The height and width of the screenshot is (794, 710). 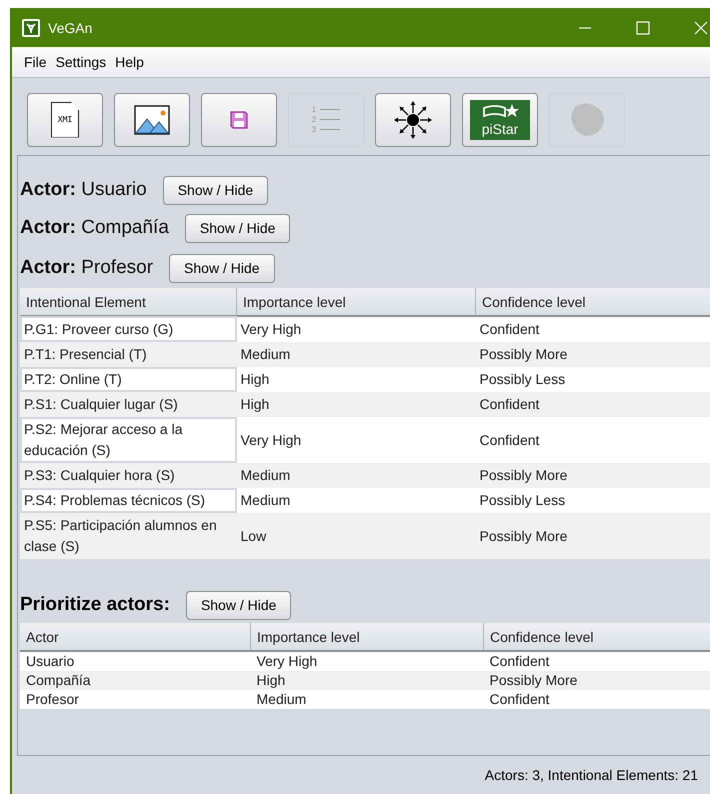 What do you see at coordinates (128, 354) in the screenshot?
I see `table-cell: P.T1: Presencial (T)` at bounding box center [128, 354].